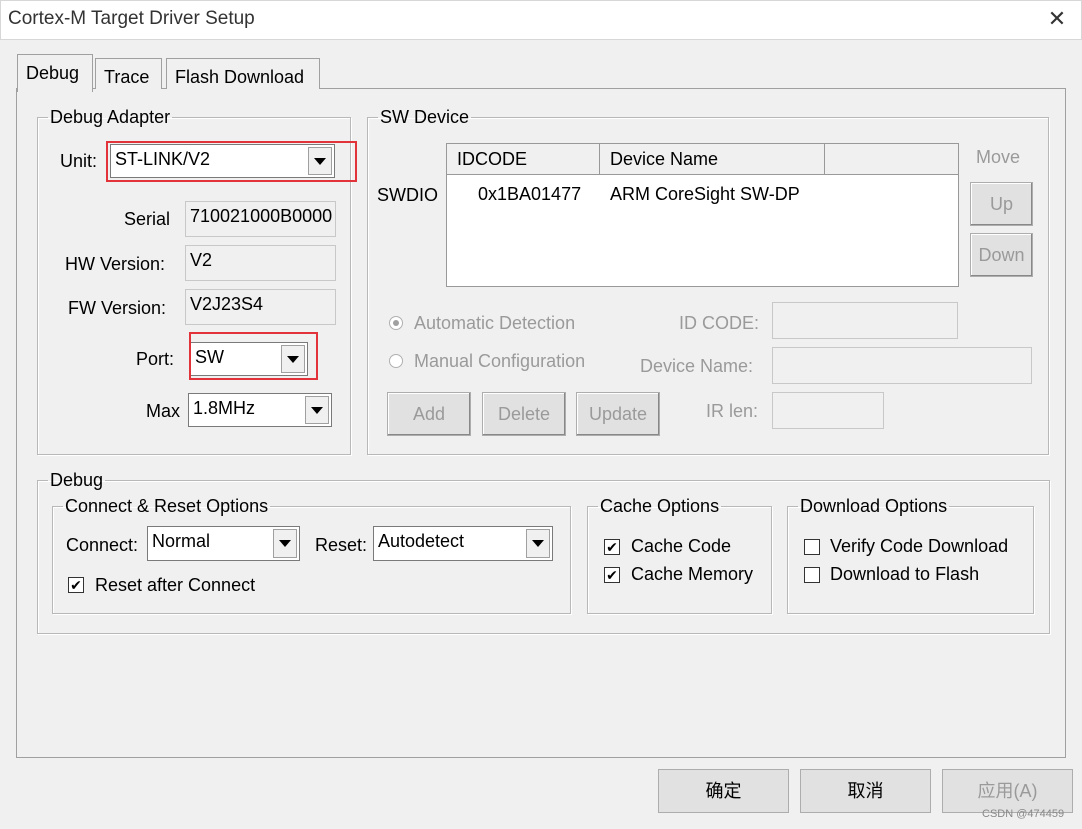 This screenshot has width=1082, height=829. I want to click on debug-legend: Debug, so click(77, 480).